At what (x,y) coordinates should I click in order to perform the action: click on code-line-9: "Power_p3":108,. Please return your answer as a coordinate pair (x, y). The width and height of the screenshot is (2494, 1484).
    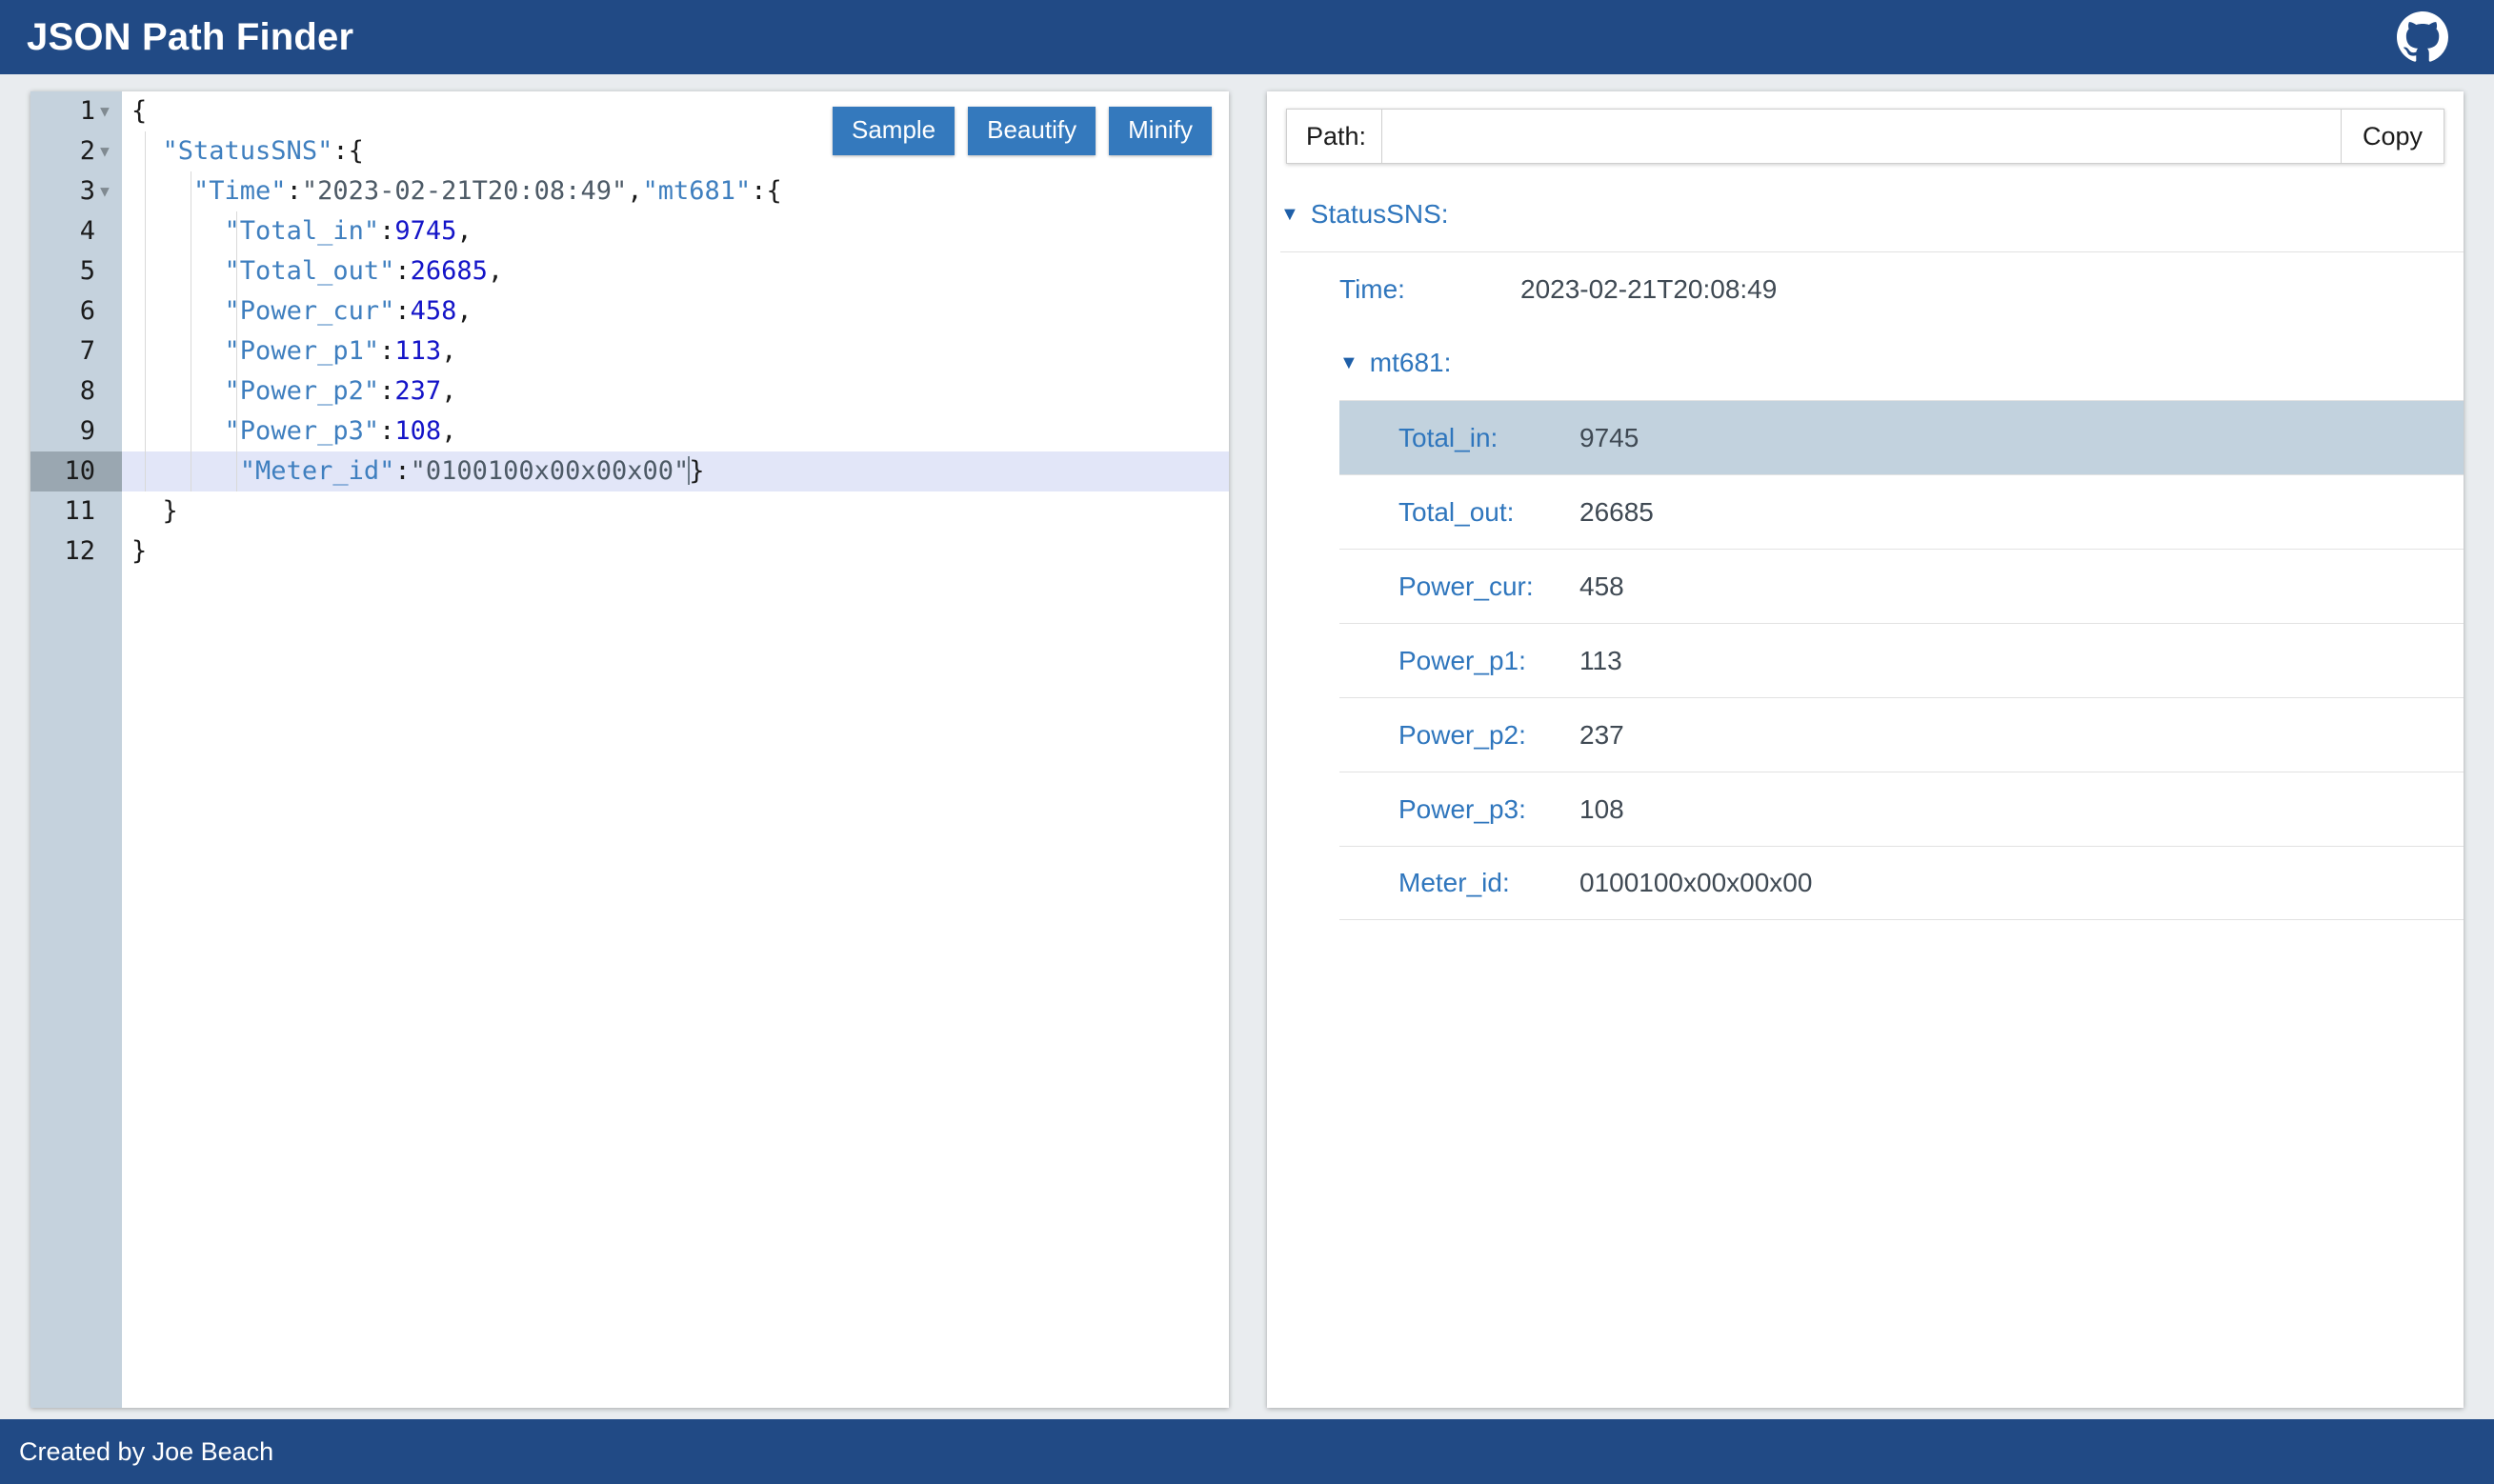
    Looking at the image, I should click on (676, 431).